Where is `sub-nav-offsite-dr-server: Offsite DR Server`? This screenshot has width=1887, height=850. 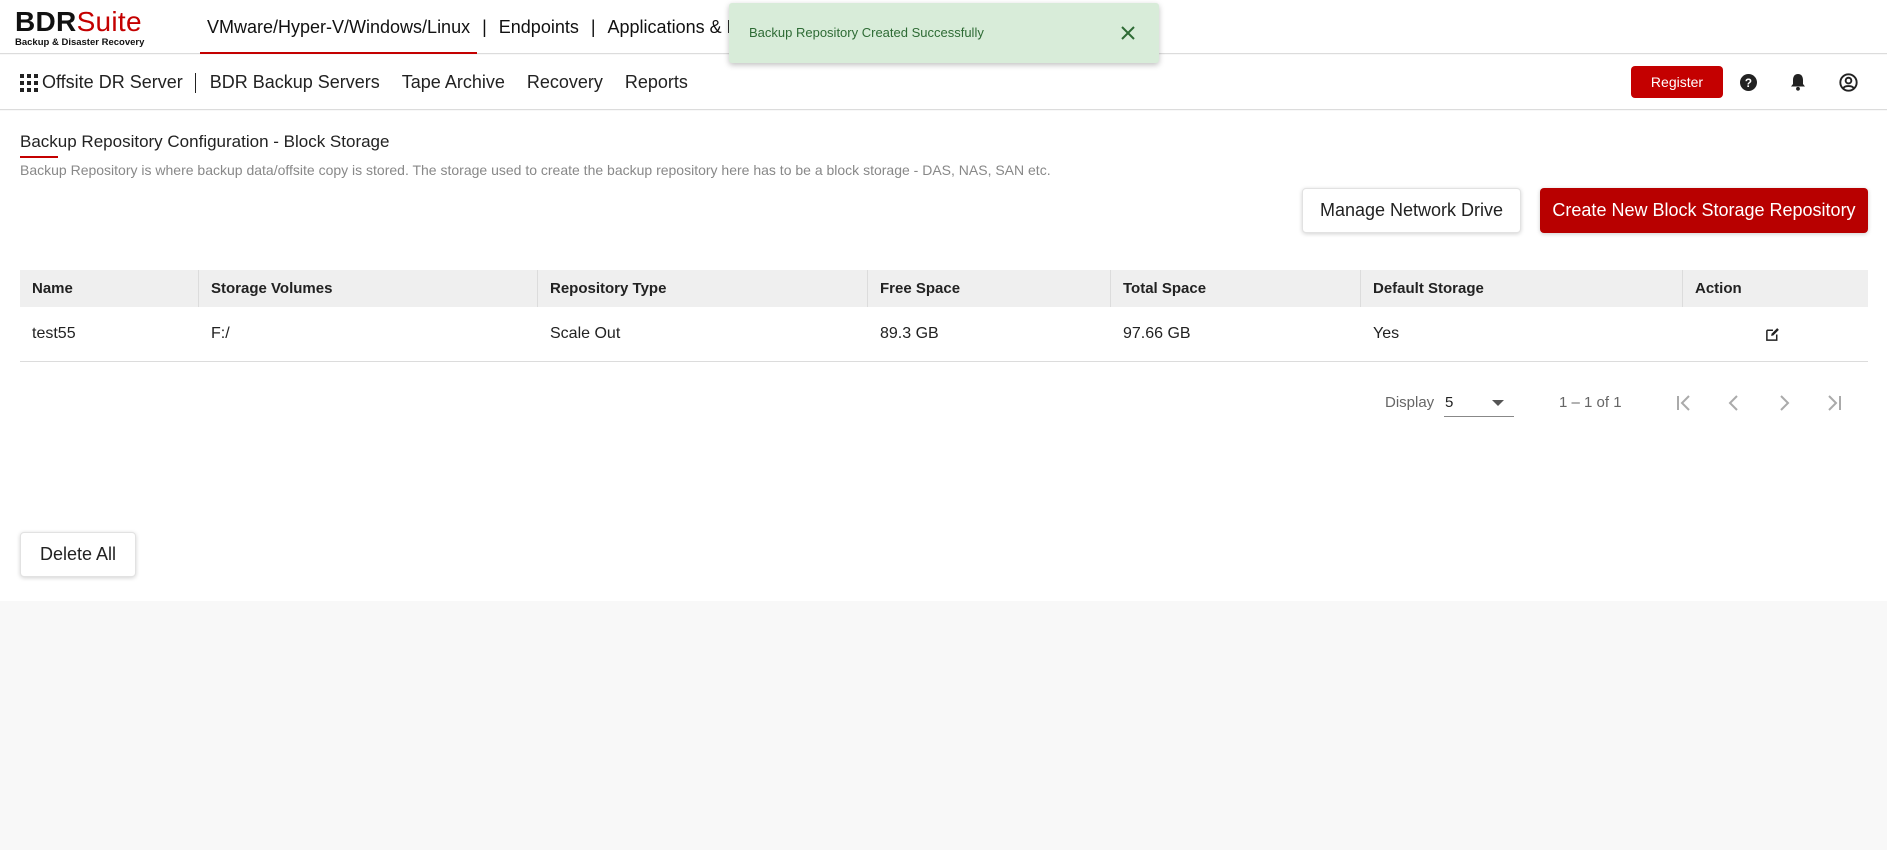
sub-nav-offsite-dr-server: Offsite DR Server is located at coordinates (118, 82).